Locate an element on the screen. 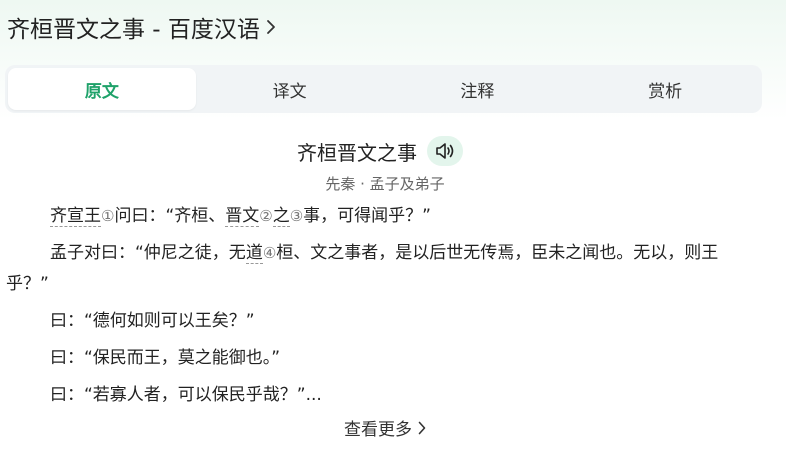 The width and height of the screenshot is (786, 453). note-ref-2: ② is located at coordinates (265, 216).